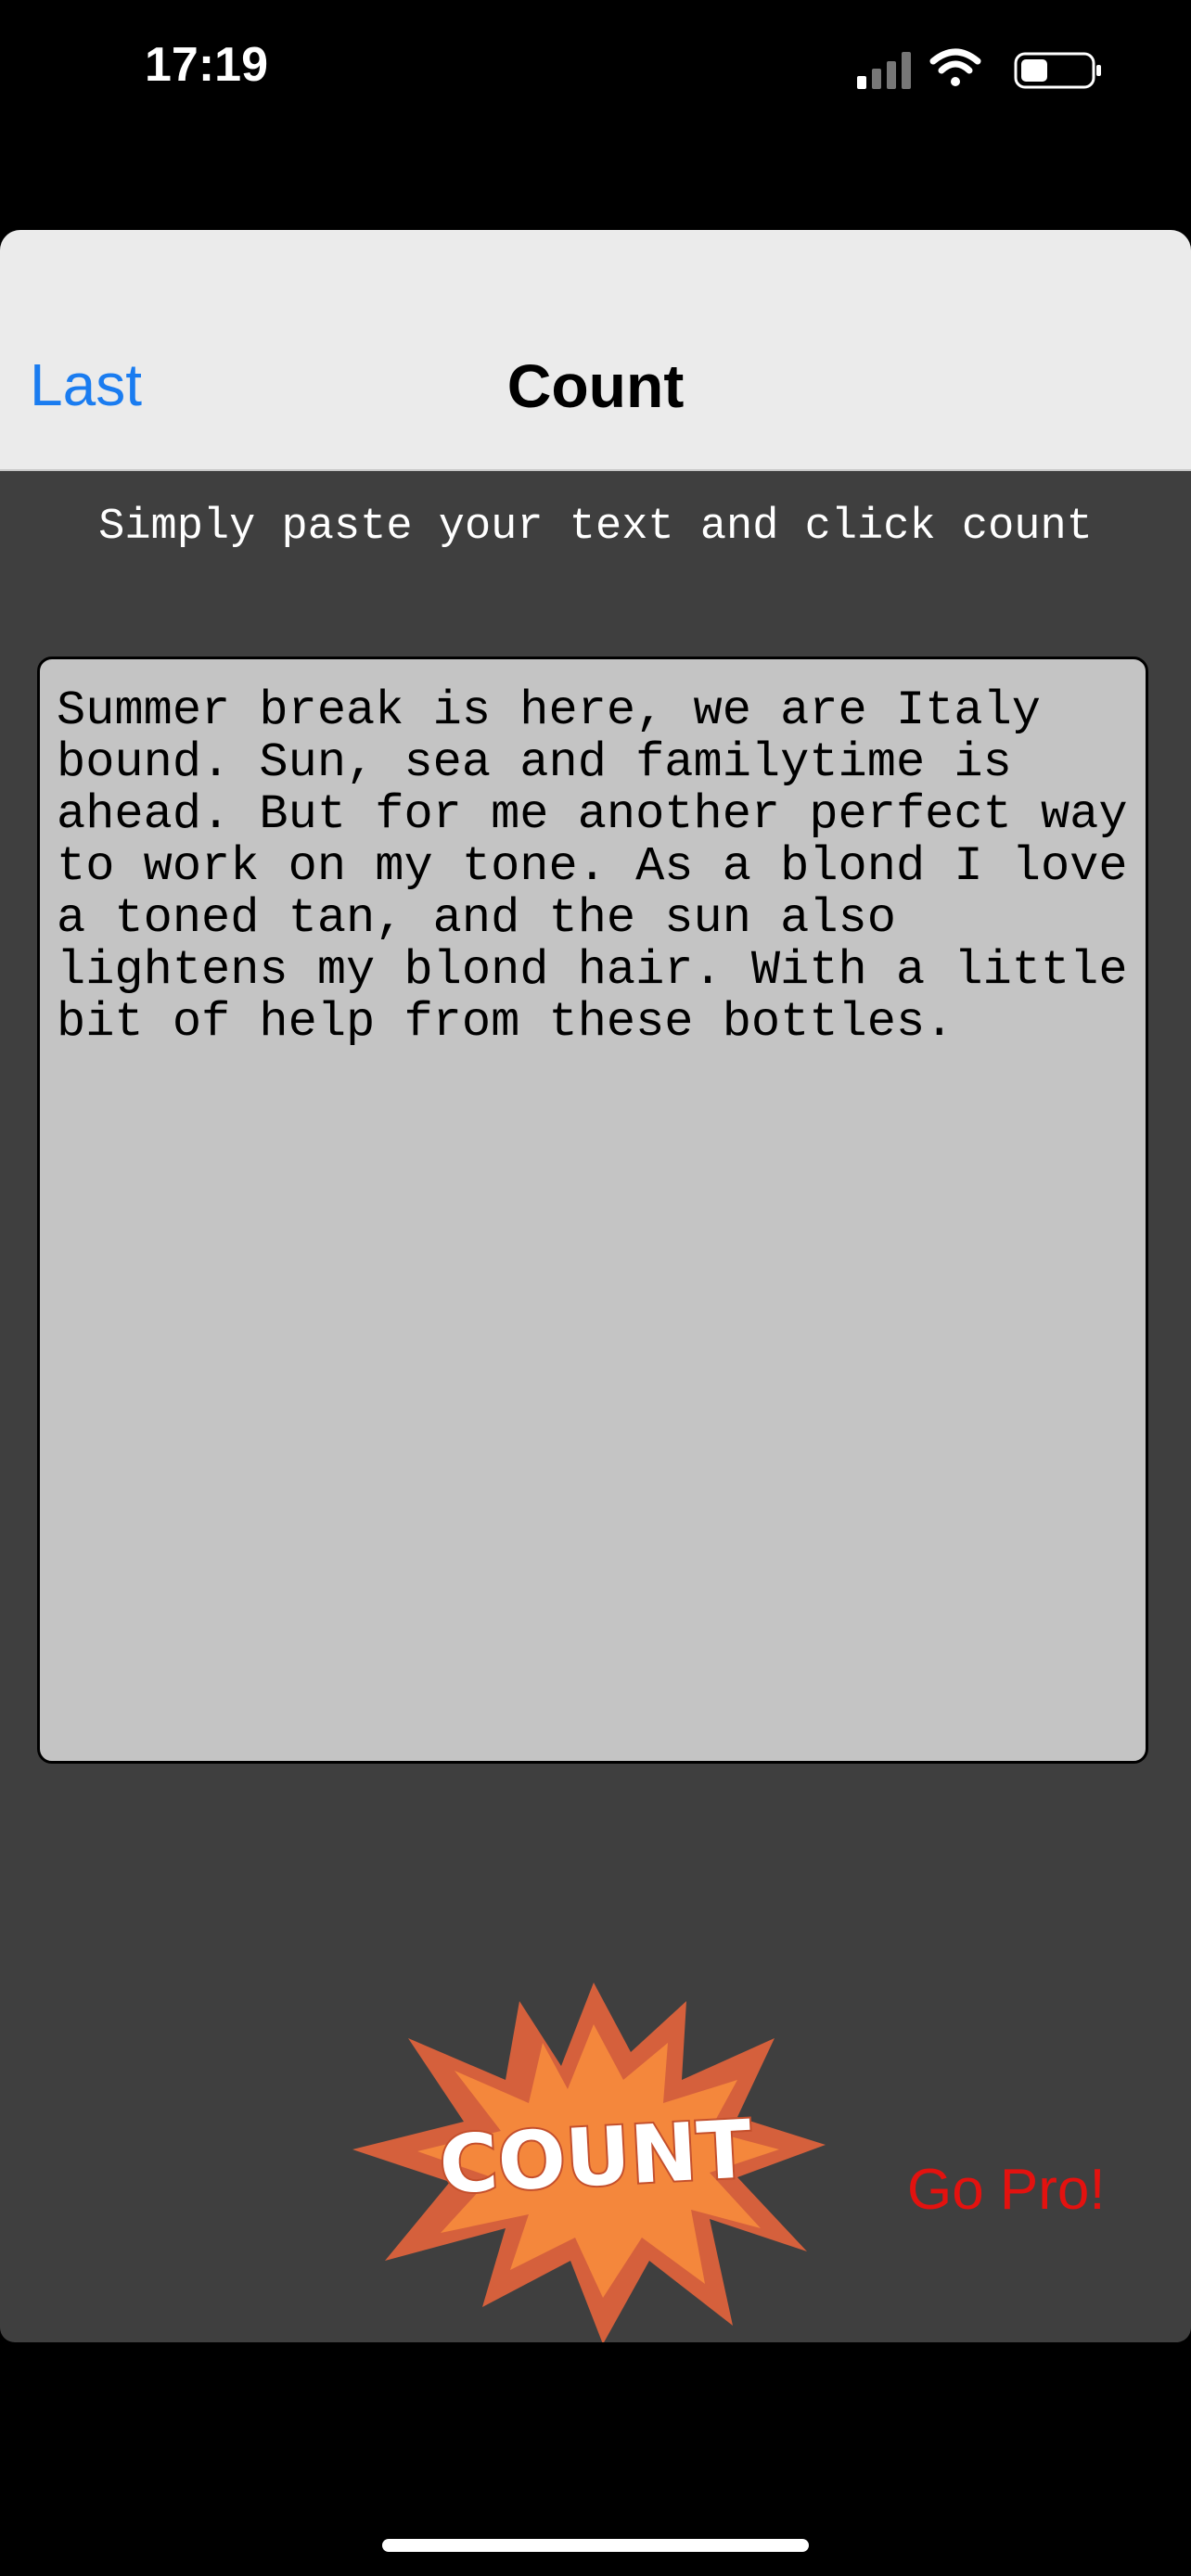 The image size is (1191, 2576). What do you see at coordinates (1007, 2190) in the screenshot?
I see `go-pro-link: Go Pro!` at bounding box center [1007, 2190].